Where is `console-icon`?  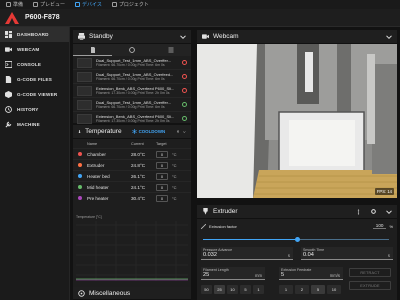 console-icon is located at coordinates (8, 64).